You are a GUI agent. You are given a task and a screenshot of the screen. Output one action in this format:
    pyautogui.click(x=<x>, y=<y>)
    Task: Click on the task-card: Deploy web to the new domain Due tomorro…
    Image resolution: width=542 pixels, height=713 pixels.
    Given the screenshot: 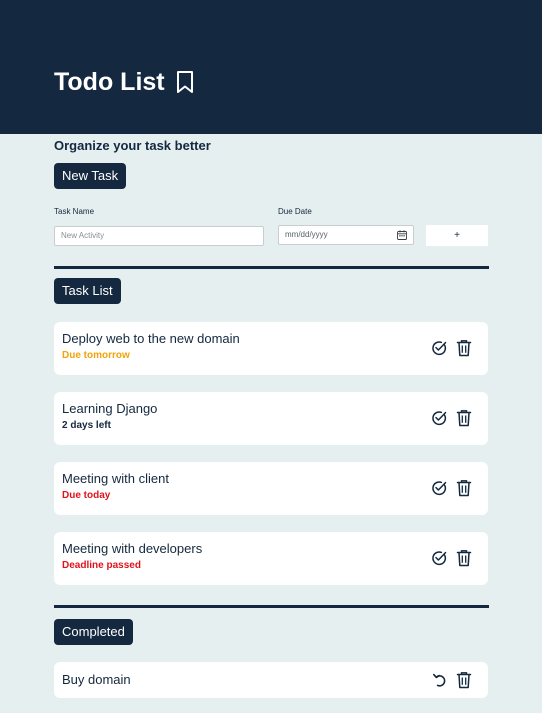 What is the action you would take?
    pyautogui.click(x=271, y=348)
    